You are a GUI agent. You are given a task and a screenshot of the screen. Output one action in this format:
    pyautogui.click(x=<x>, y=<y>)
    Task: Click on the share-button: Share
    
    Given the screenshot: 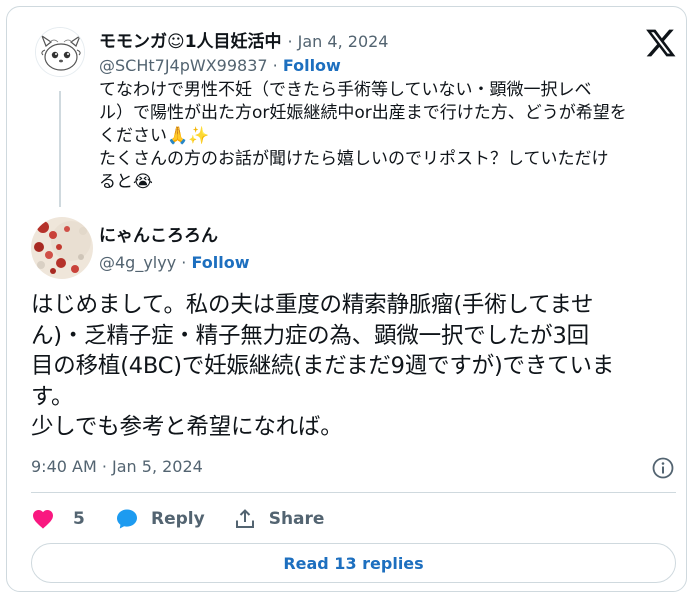 What is the action you would take?
    pyautogui.click(x=279, y=519)
    